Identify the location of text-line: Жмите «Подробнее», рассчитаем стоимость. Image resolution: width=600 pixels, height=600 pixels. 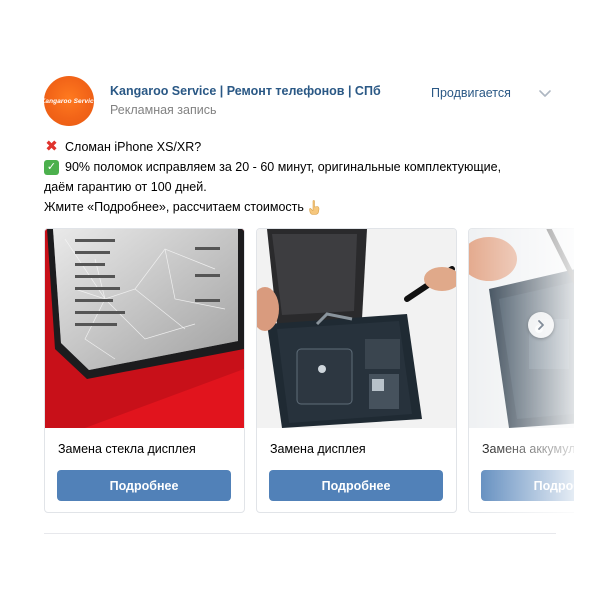
(300, 207).